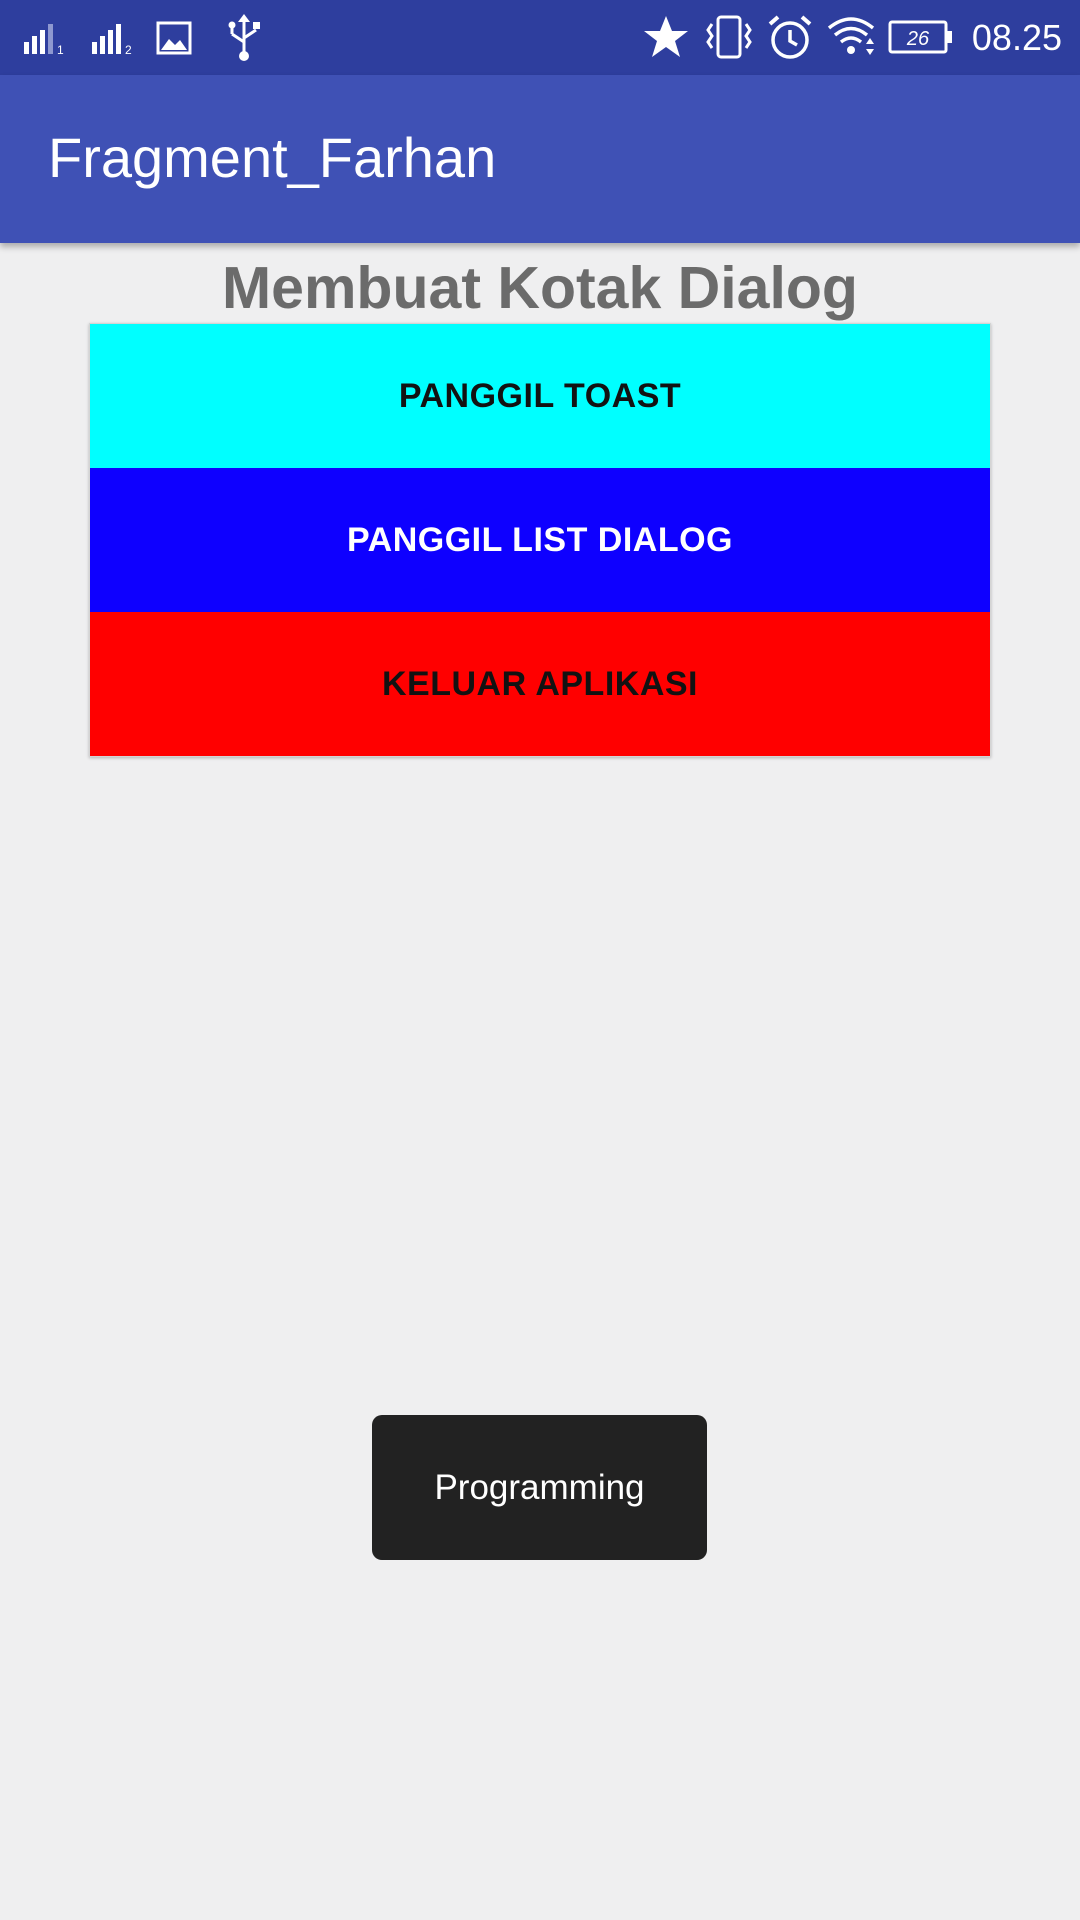 The image size is (1080, 1920). I want to click on sim1-label: 1, so click(60, 49).